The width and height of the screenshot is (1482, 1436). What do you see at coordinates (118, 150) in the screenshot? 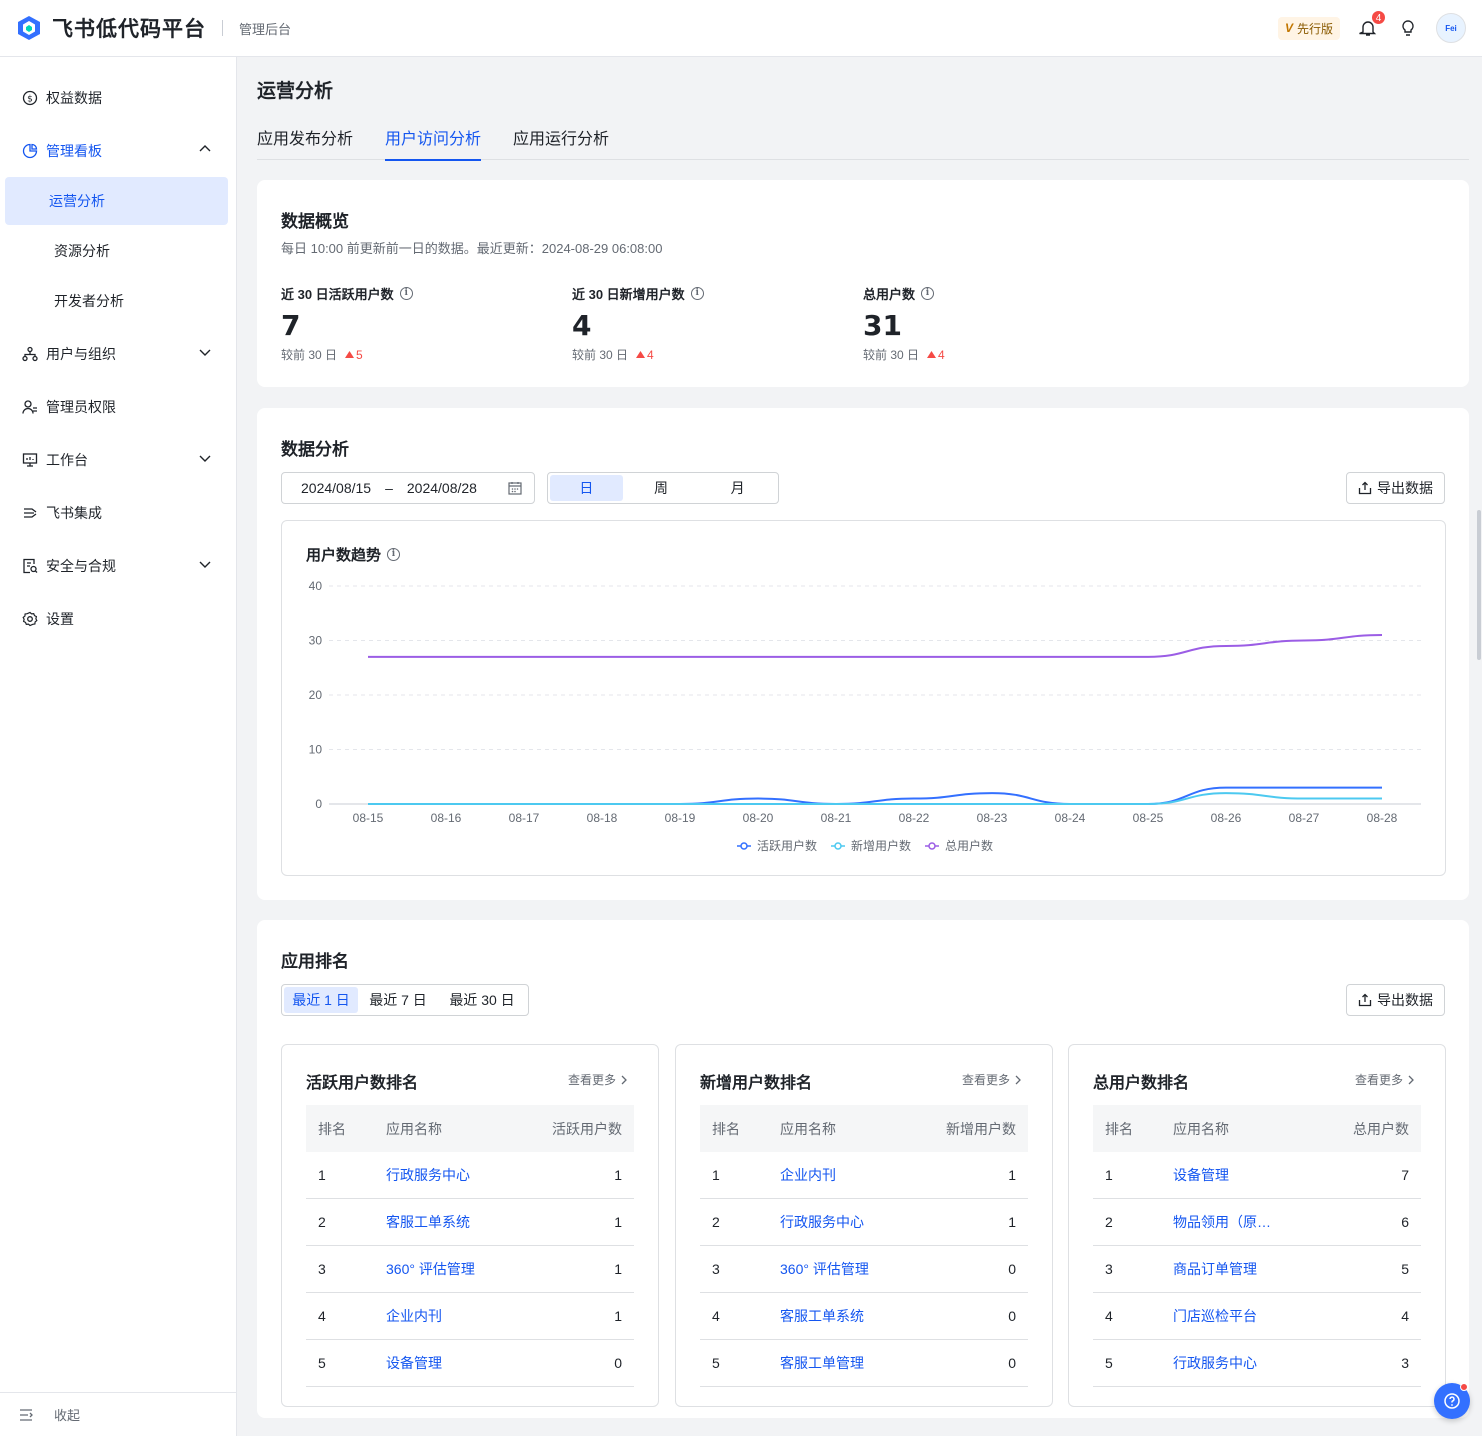
I see `sidebar-item-dashboard: 管理看板` at bounding box center [118, 150].